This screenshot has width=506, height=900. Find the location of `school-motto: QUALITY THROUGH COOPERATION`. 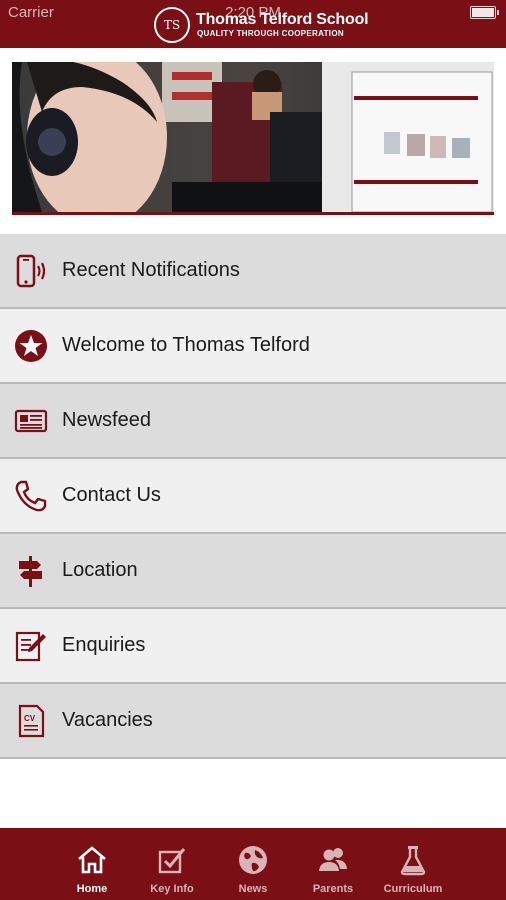

school-motto: QUALITY THROUGH COOPERATION is located at coordinates (270, 33).